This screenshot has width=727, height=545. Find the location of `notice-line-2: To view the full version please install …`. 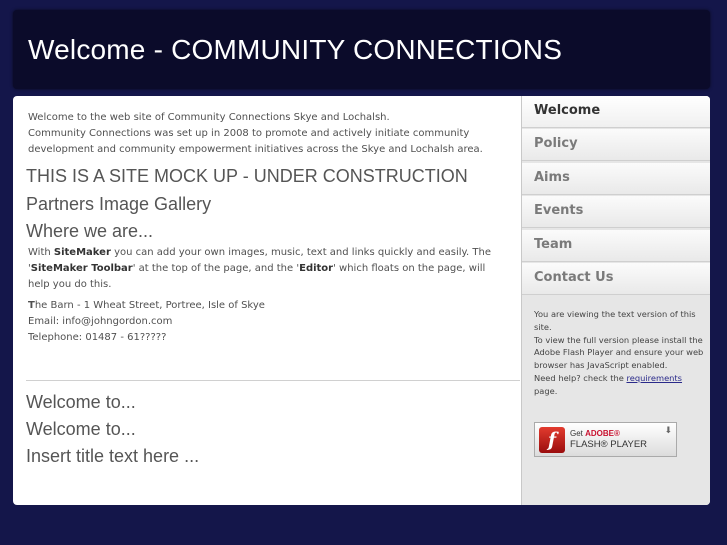

notice-line-2: To view the full version please install … is located at coordinates (619, 352).